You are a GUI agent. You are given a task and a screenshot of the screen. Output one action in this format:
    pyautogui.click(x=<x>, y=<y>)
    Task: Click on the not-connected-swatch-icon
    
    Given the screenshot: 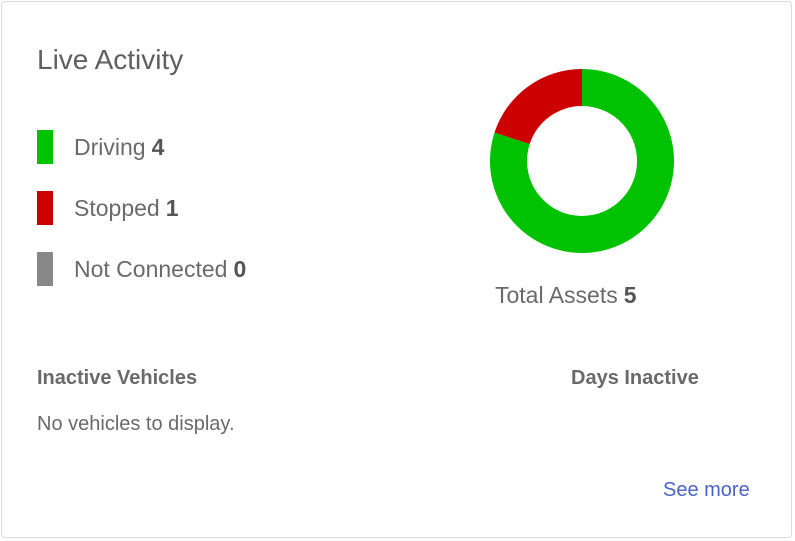 What is the action you would take?
    pyautogui.click(x=45, y=269)
    